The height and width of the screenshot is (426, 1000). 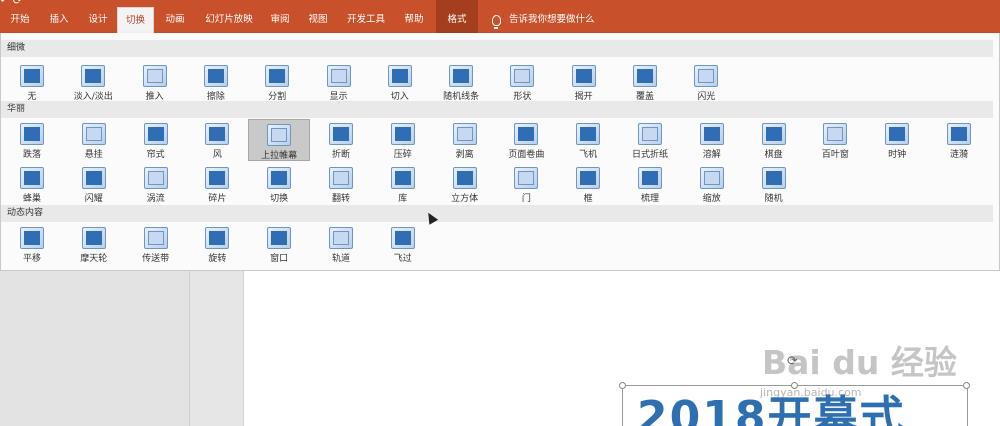 What do you see at coordinates (584, 82) in the screenshot?
I see `transition-subtle-9: 揭开` at bounding box center [584, 82].